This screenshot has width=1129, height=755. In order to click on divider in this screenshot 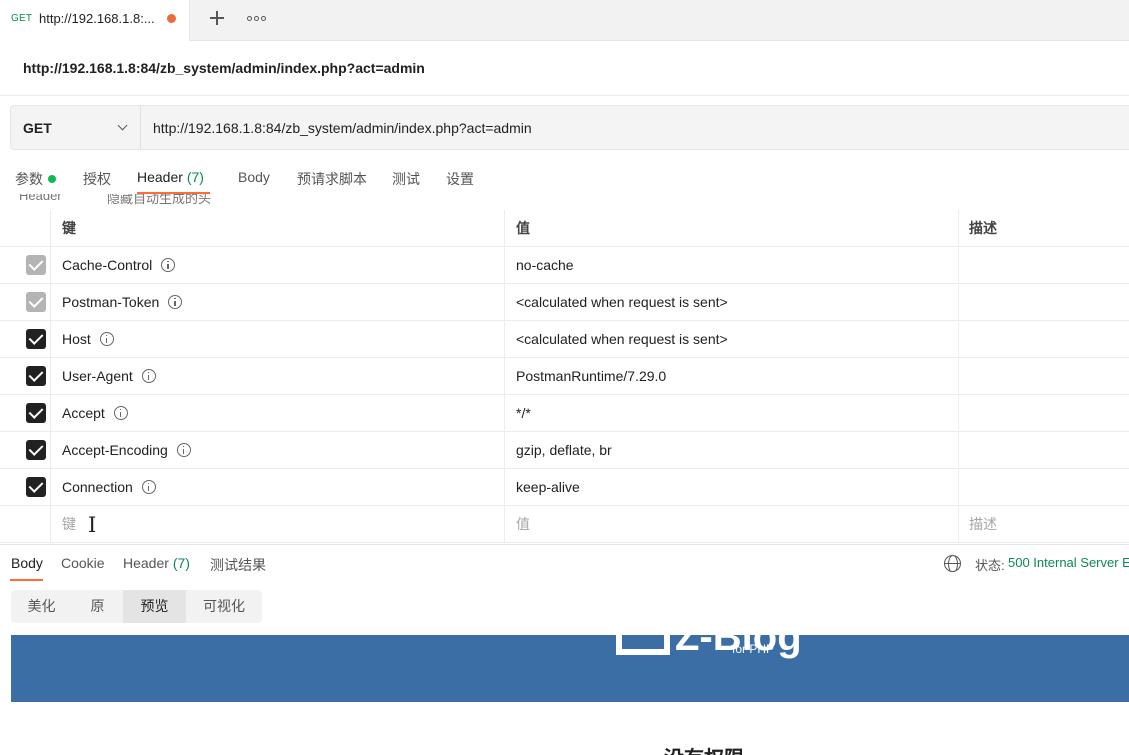, I will do `click(564, 95)`.